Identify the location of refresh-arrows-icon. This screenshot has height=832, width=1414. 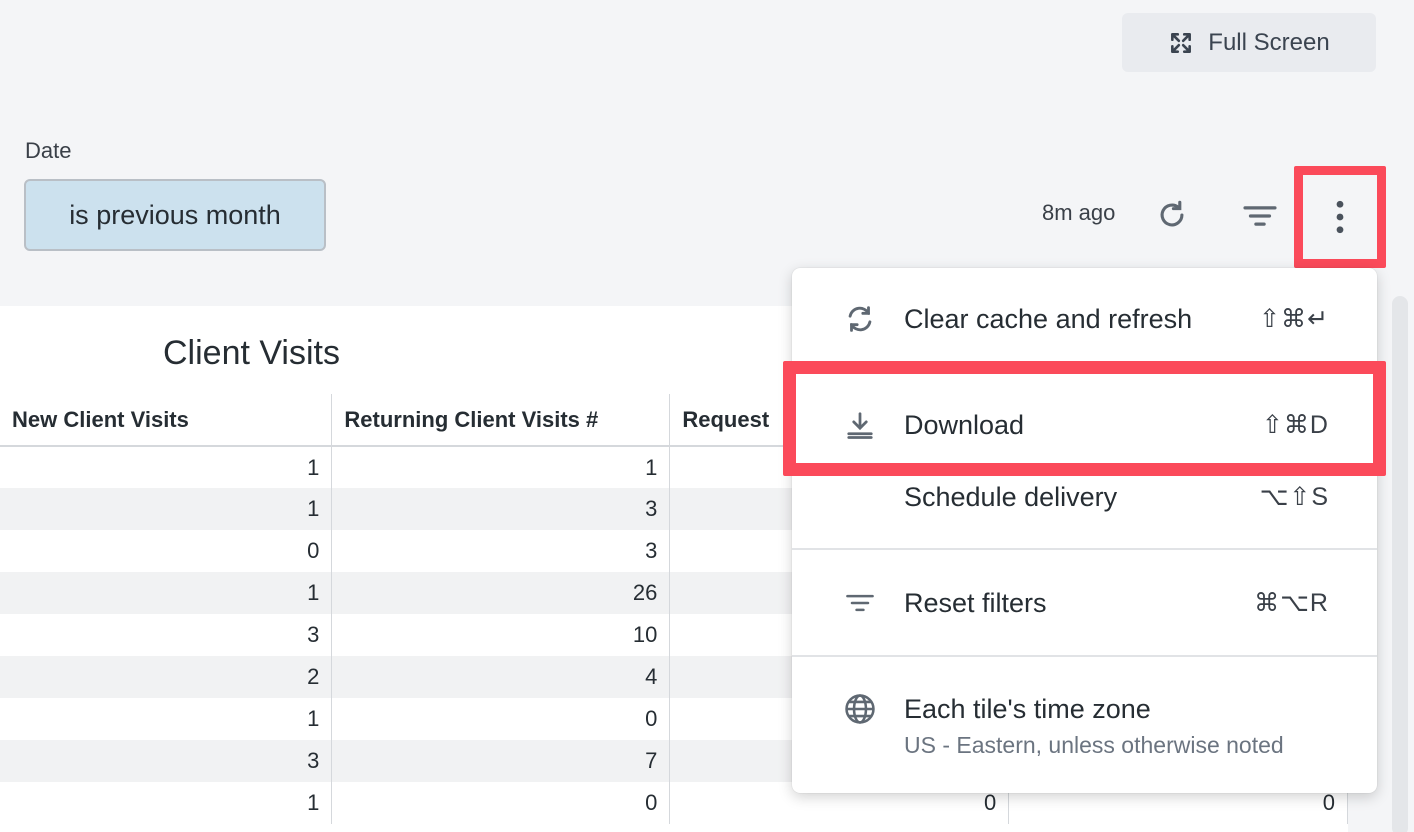
(860, 319).